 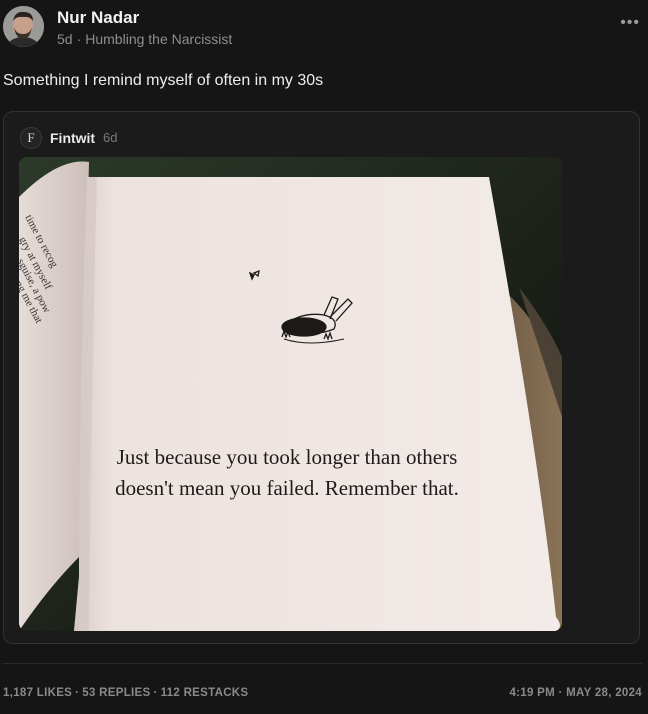 I want to click on author-avatar, so click(x=23, y=26).